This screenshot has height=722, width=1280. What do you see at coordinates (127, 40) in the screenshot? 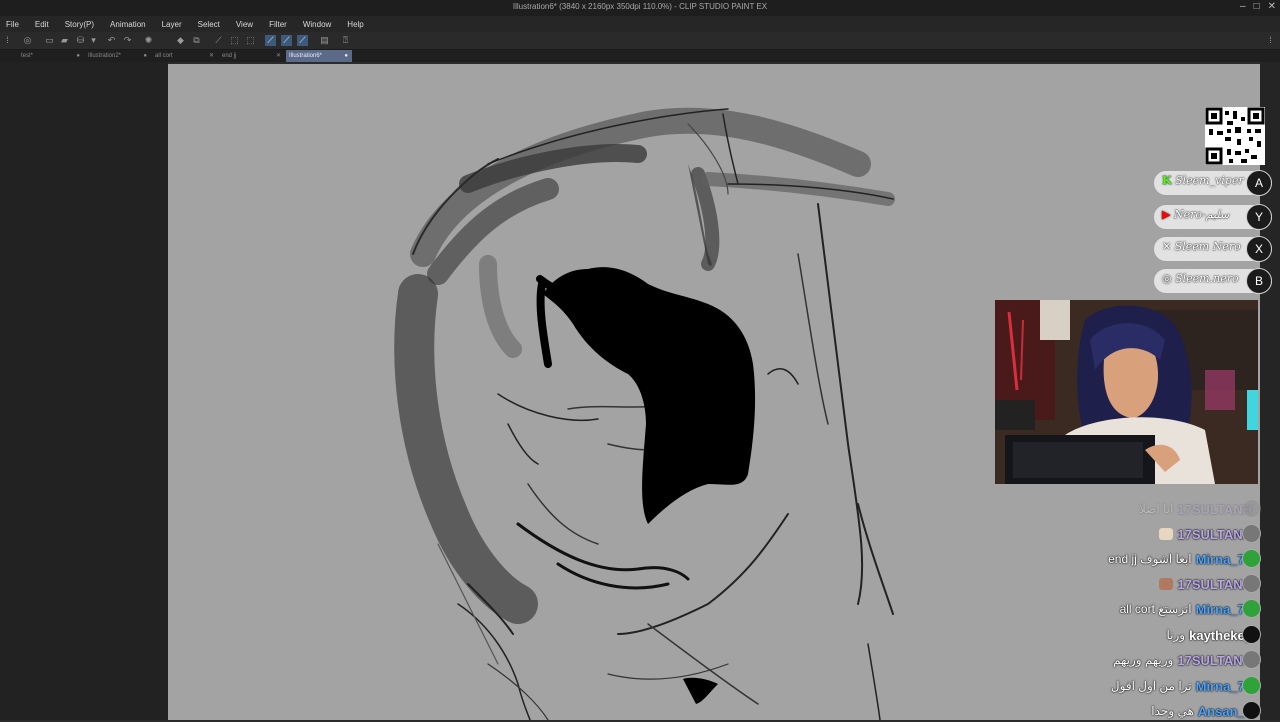
I see `redo-icon: ↷` at bounding box center [127, 40].